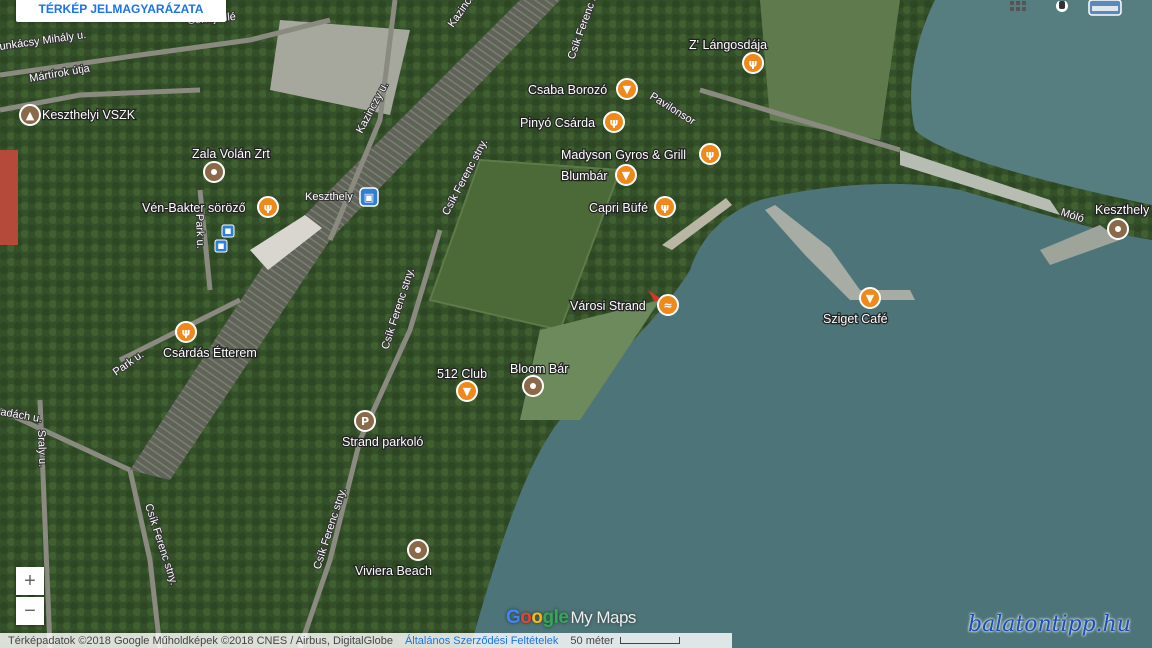 This screenshot has height=648, width=1152. I want to click on swimming-icon: ≈, so click(667, 305).